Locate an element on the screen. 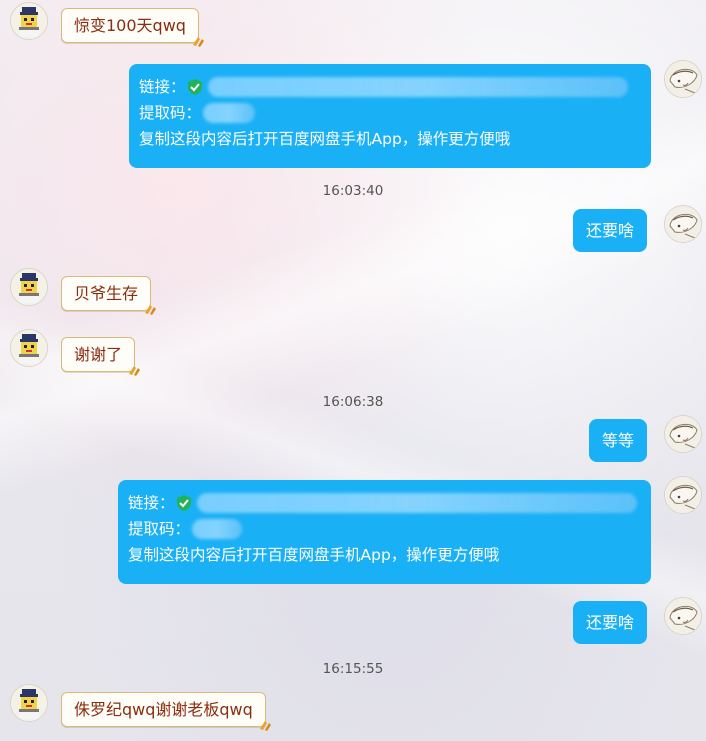 The width and height of the screenshot is (706, 741). message-text: 谢谢了 is located at coordinates (98, 354).